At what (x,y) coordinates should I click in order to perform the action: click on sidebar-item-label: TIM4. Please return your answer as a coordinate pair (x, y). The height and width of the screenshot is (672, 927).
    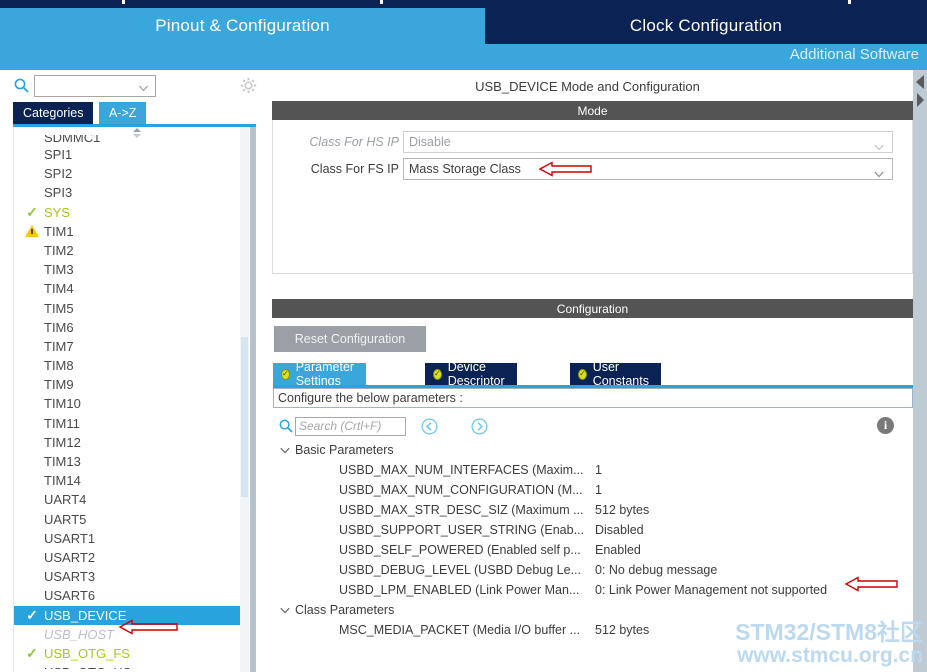
    Looking at the image, I should click on (59, 289).